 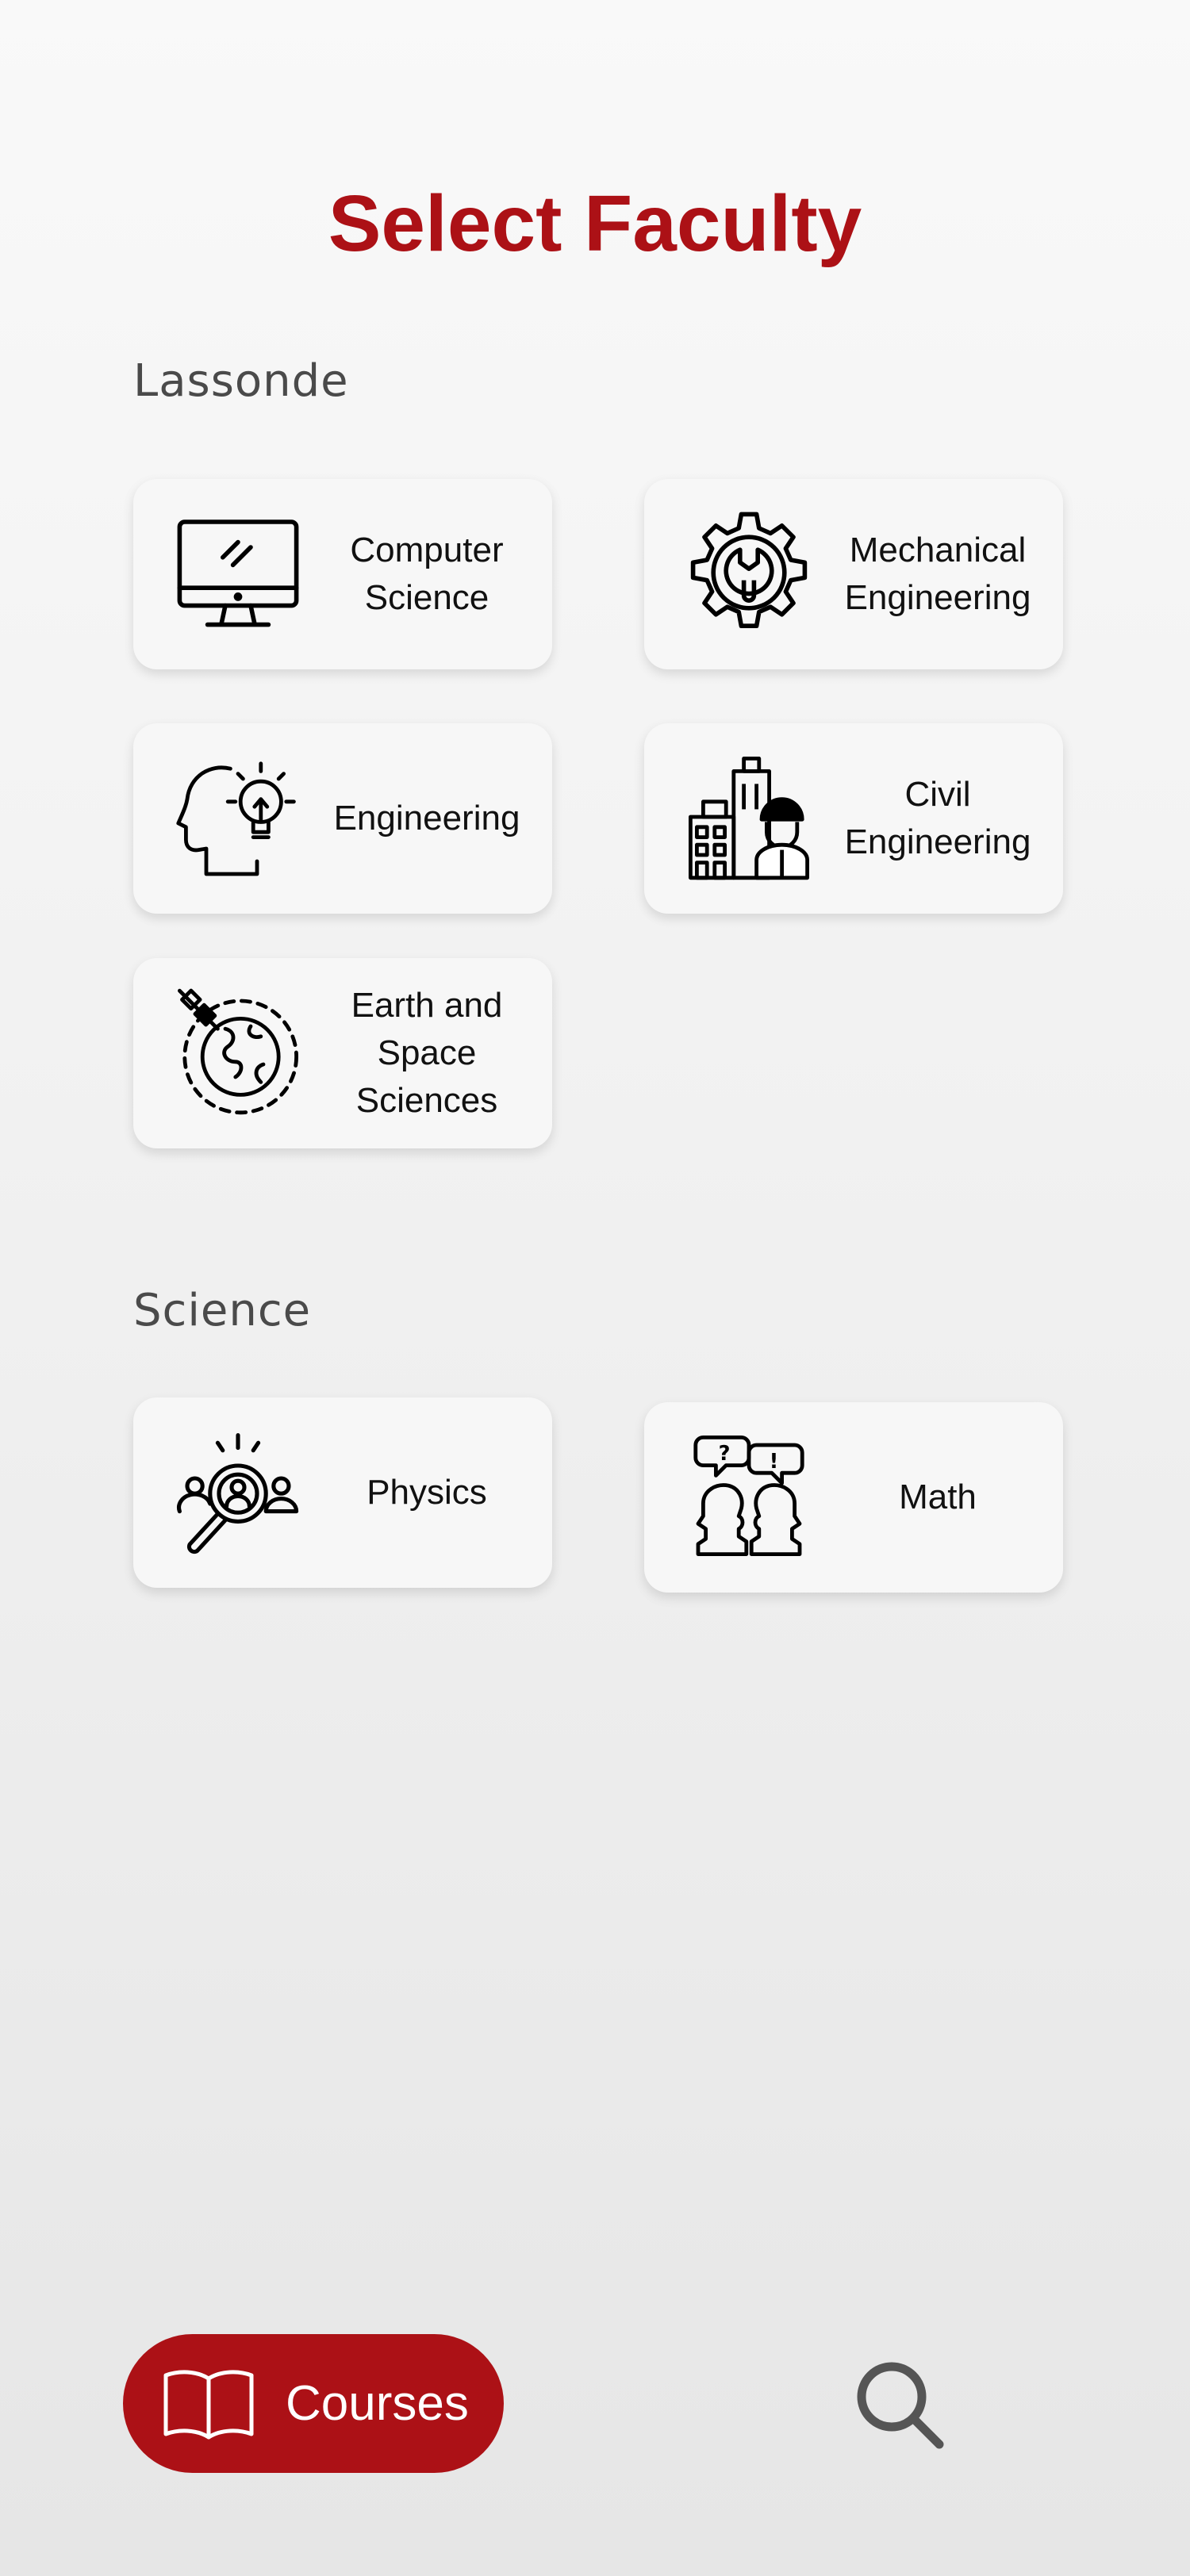 I want to click on faculty-card-computer-science: Computer Science, so click(x=342, y=574).